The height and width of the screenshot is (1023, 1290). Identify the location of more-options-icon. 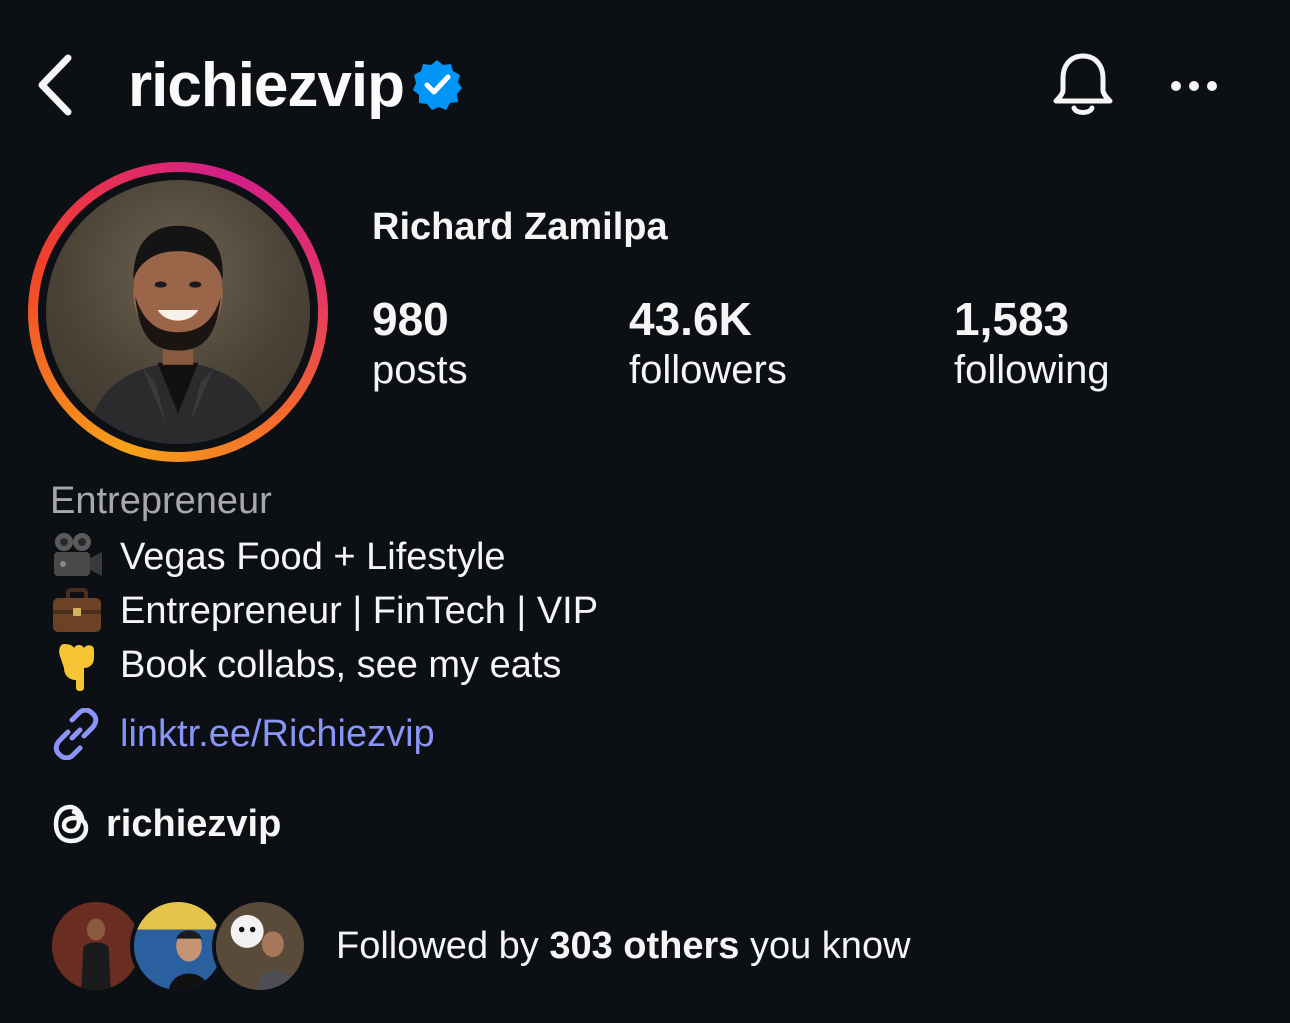
(1194, 86).